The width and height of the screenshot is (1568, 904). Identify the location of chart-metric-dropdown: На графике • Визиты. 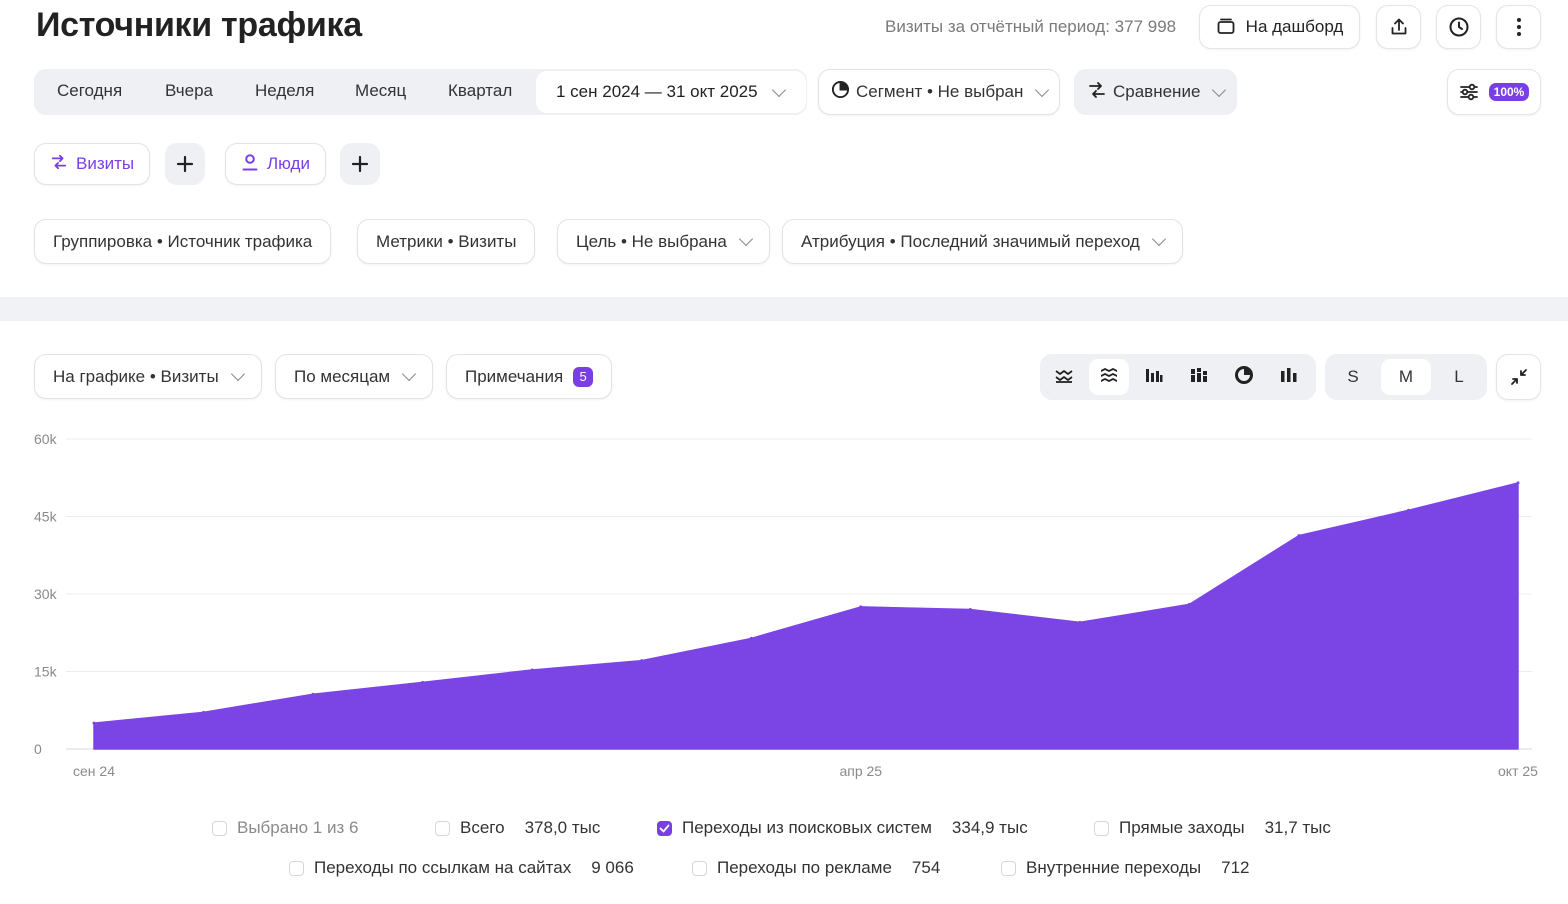
(148, 376).